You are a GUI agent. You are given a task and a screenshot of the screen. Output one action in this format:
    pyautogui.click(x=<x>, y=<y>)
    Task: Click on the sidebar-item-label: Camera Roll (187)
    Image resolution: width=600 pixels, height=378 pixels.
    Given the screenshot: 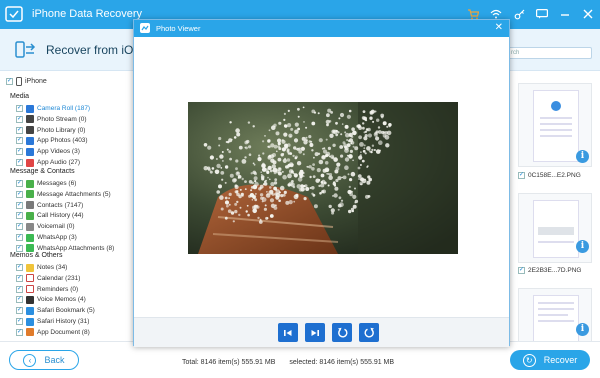 What is the action you would take?
    pyautogui.click(x=64, y=108)
    